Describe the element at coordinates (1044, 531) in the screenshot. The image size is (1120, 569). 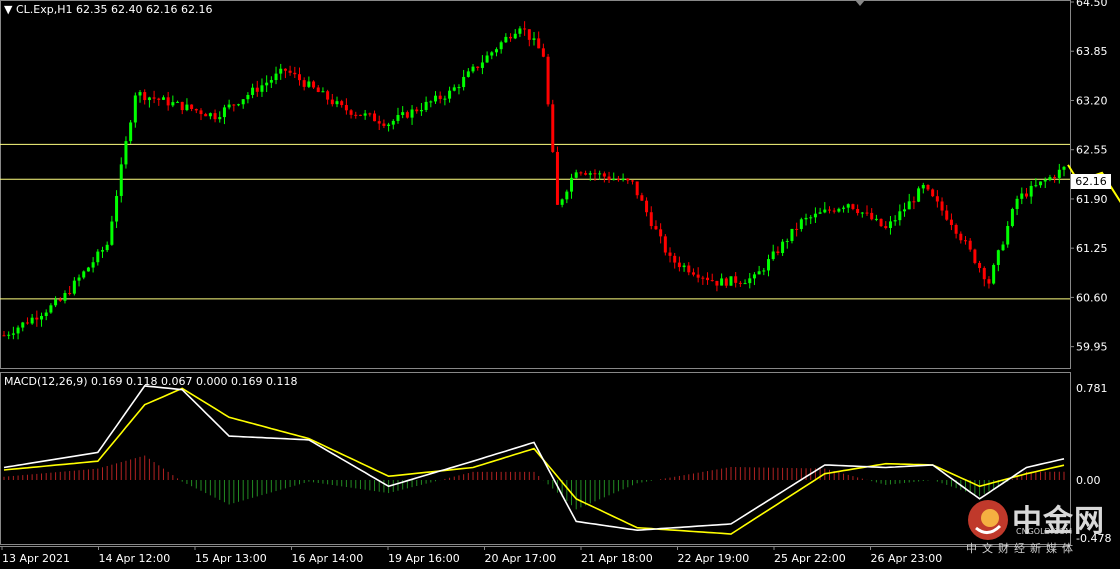
I see `watermark-site: CNGOLD.COM` at that location.